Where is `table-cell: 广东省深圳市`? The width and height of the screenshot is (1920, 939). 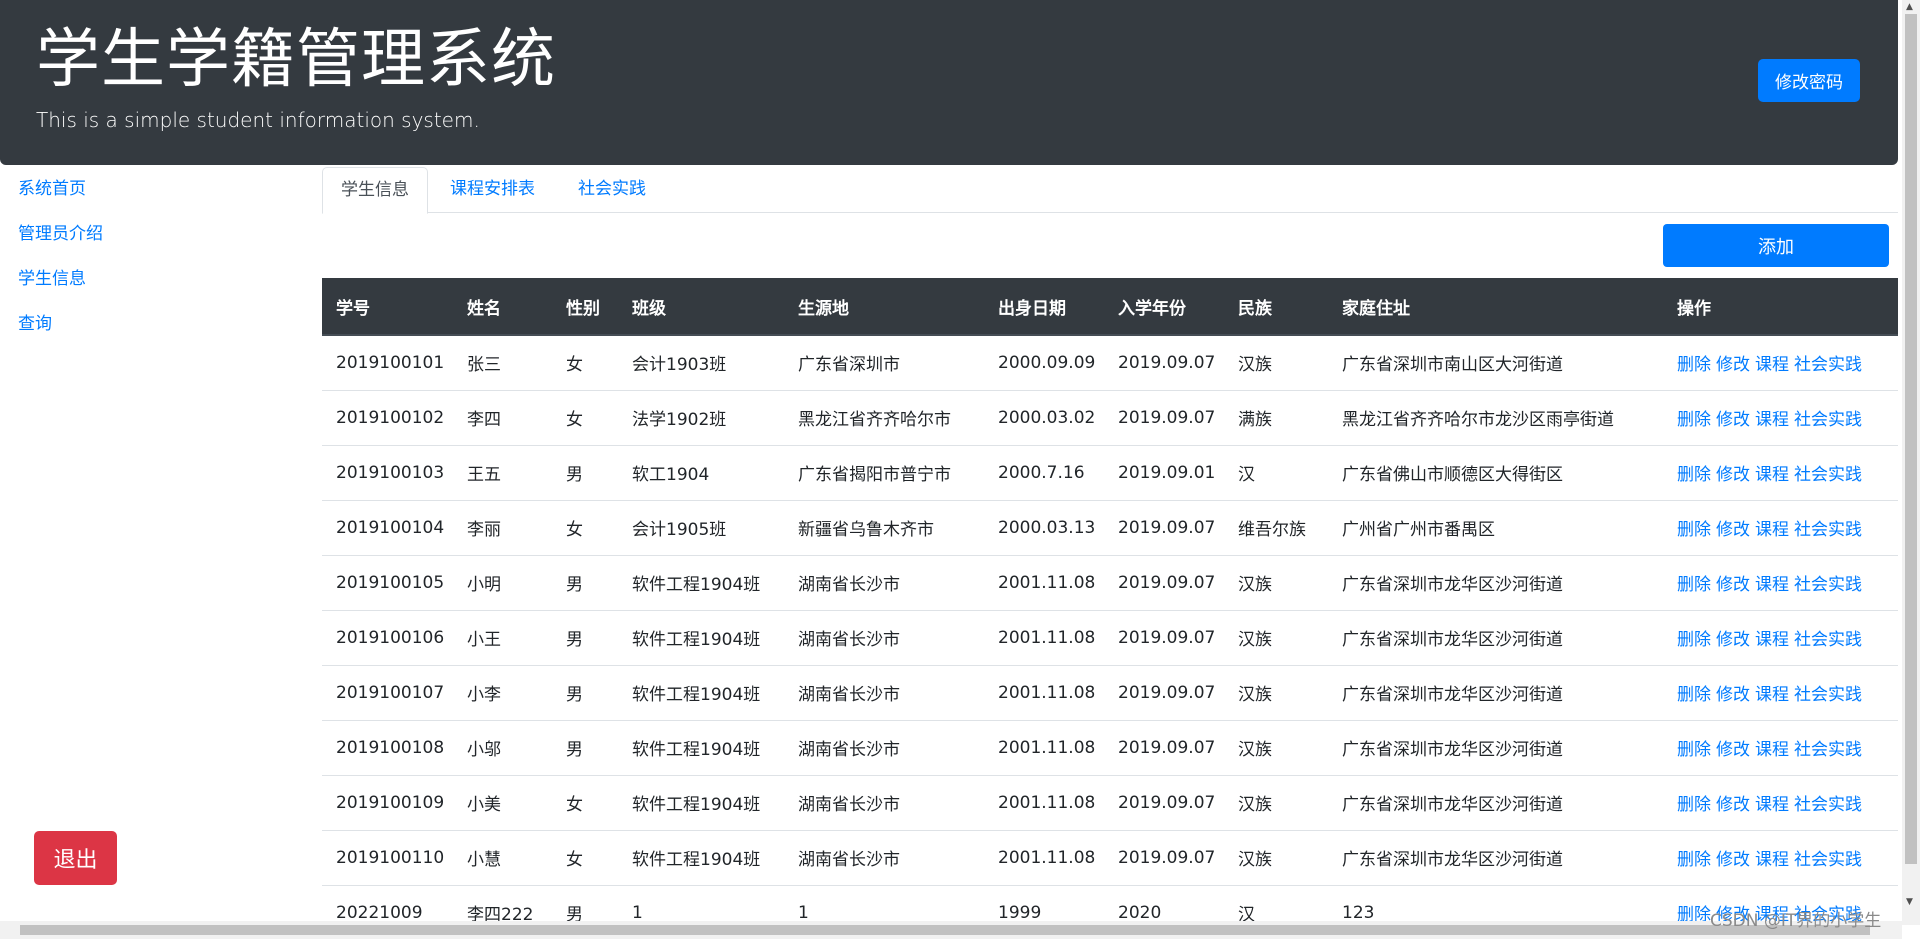
table-cell: 广东省深圳市 is located at coordinates (884, 362).